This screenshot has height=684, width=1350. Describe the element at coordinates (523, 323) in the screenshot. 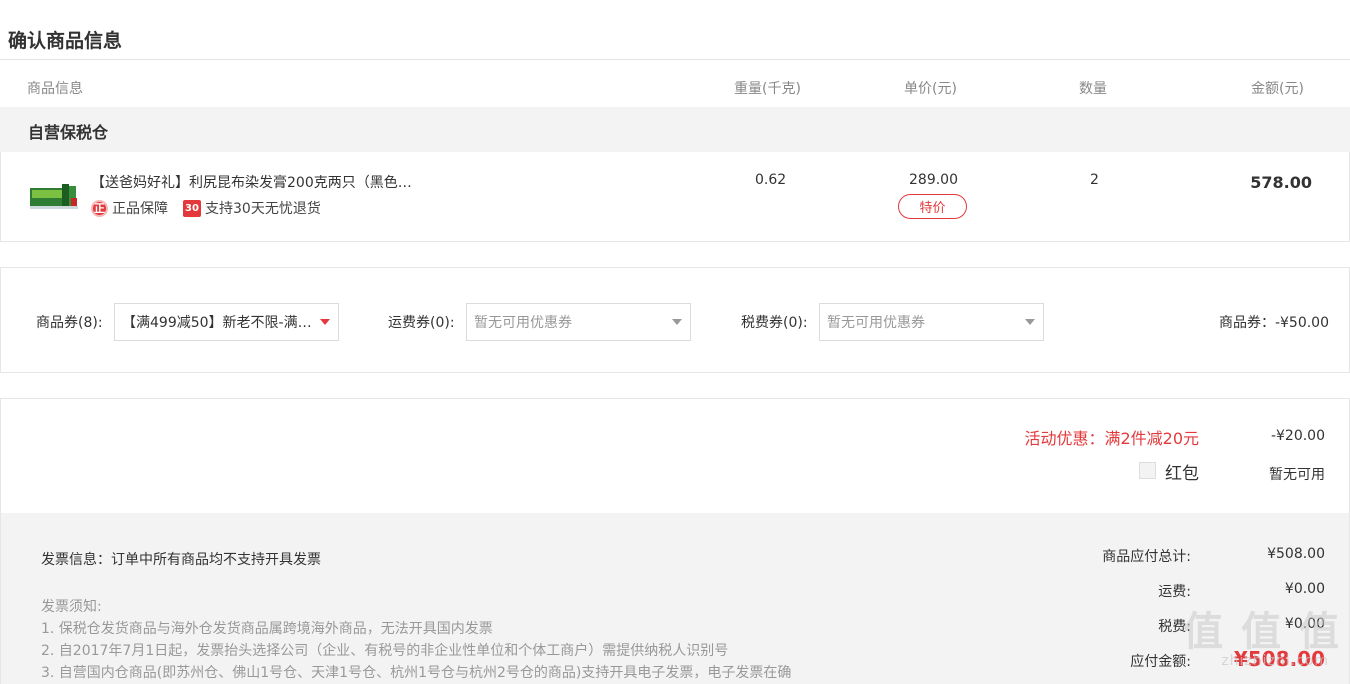

I see `shipping-coupon-value: 暂无可用优惠券` at that location.